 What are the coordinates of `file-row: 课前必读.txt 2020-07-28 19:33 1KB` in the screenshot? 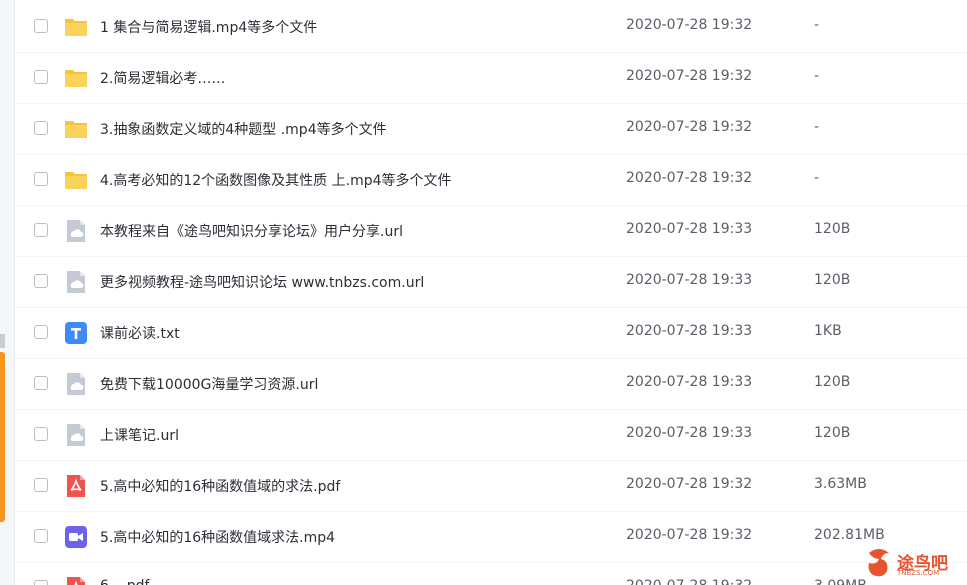 It's located at (491, 333).